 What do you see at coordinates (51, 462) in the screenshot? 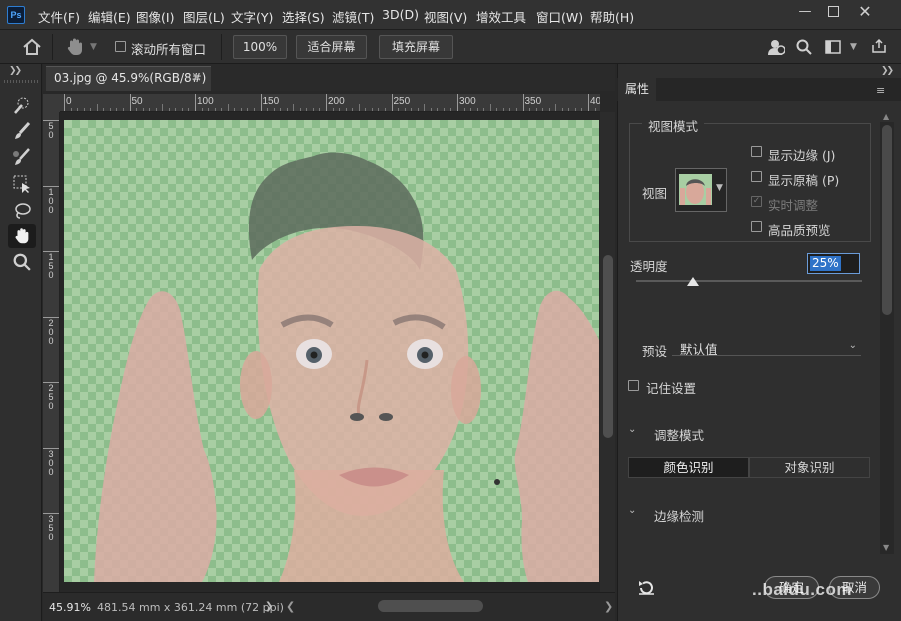
I see `ruler-label: 3 0 0` at bounding box center [51, 462].